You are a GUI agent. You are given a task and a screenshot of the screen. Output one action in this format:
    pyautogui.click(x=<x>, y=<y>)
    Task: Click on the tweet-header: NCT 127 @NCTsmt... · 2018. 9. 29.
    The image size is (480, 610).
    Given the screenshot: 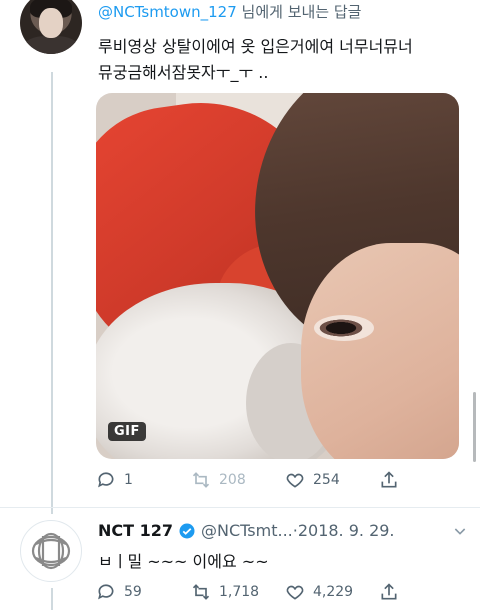 What is the action you would take?
    pyautogui.click(x=283, y=530)
    